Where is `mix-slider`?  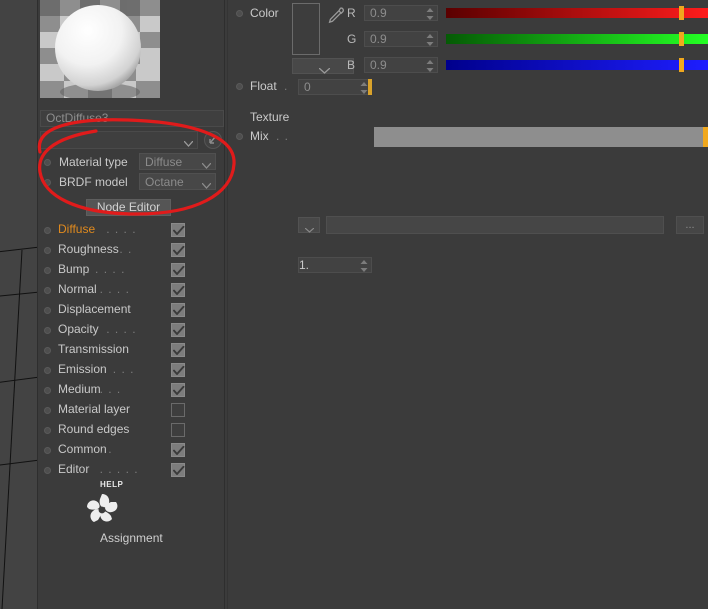
mix-slider is located at coordinates (541, 137).